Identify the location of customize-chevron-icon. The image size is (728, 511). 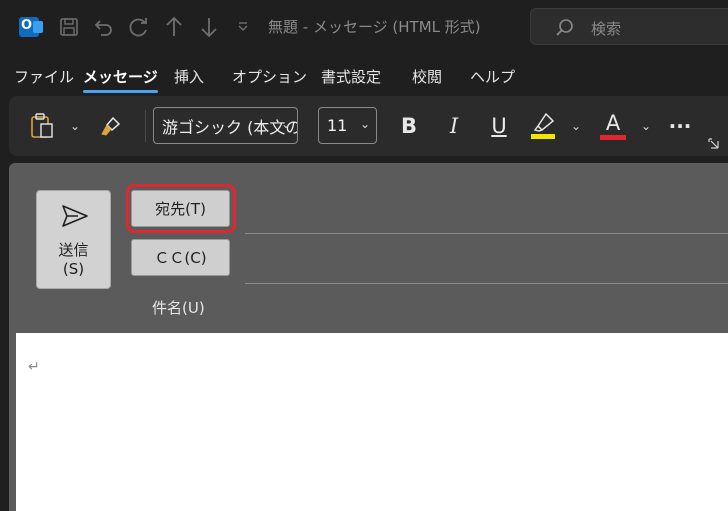
(243, 27).